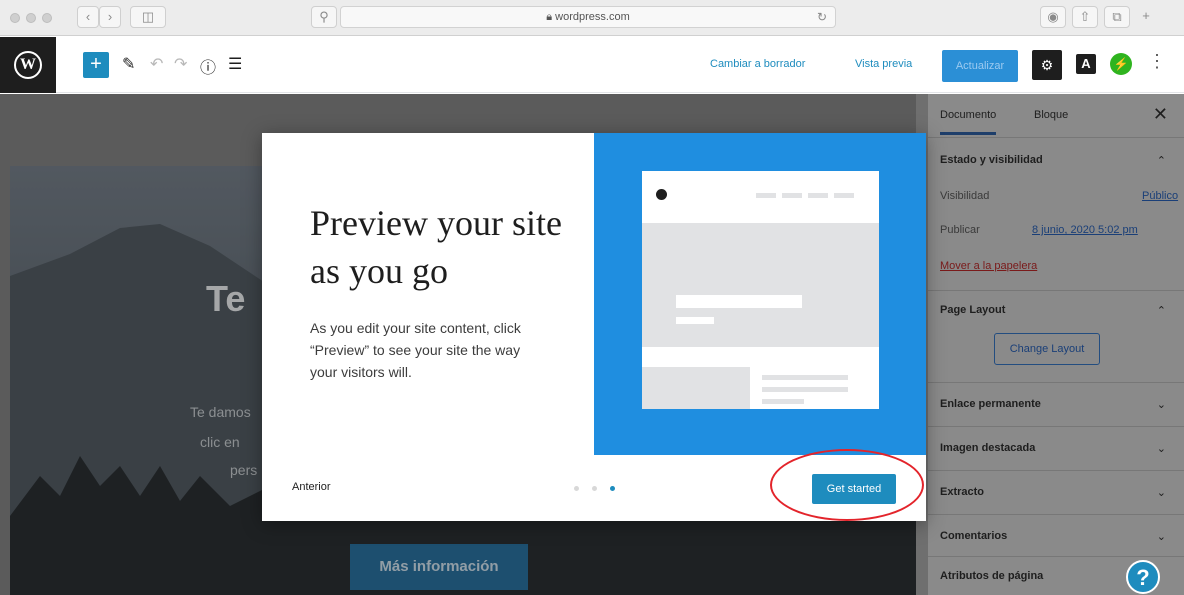 This screenshot has width=1184, height=595. I want to click on tab-document: Documento, so click(968, 122).